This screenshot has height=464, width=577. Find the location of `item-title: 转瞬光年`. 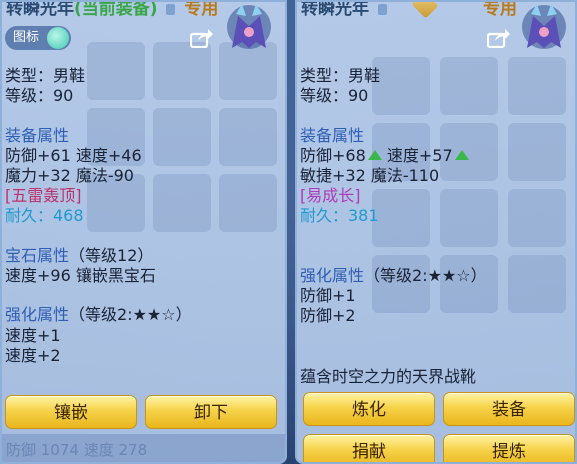

item-title: 转瞬光年 is located at coordinates (345, 9).